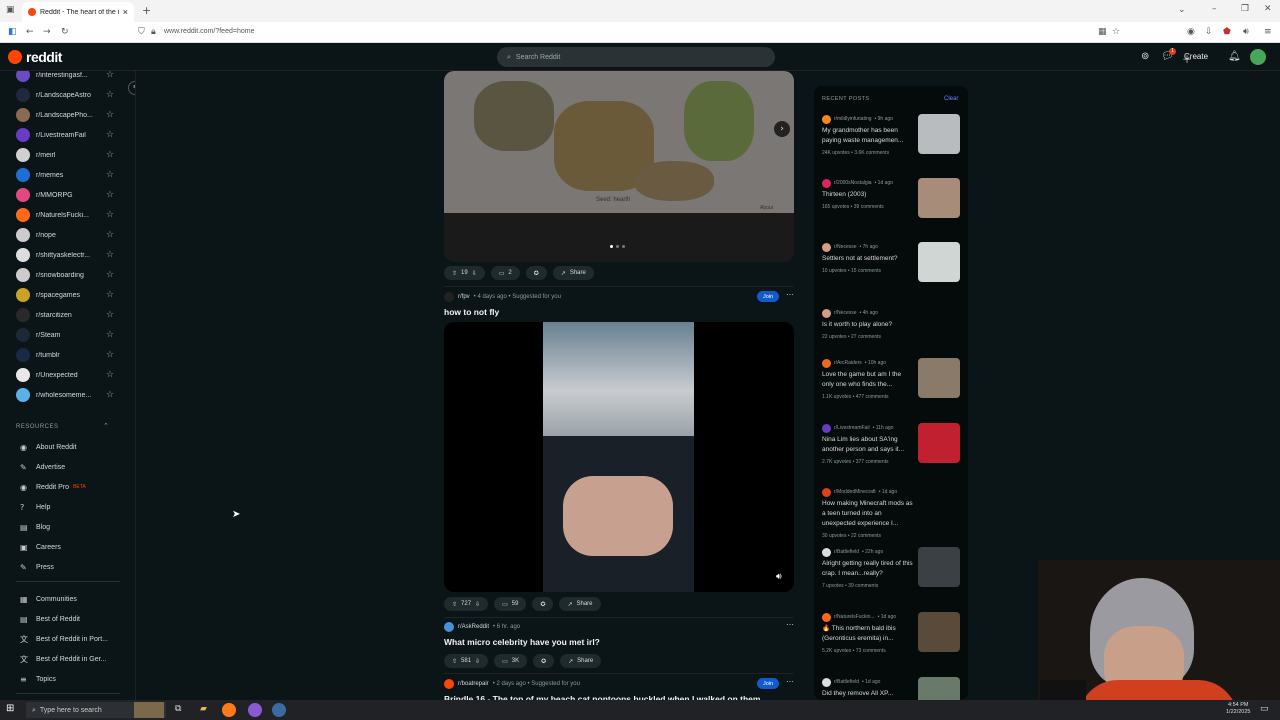  What do you see at coordinates (44, 57) in the screenshot?
I see `reddit-logo-text: reddit` at bounding box center [44, 57].